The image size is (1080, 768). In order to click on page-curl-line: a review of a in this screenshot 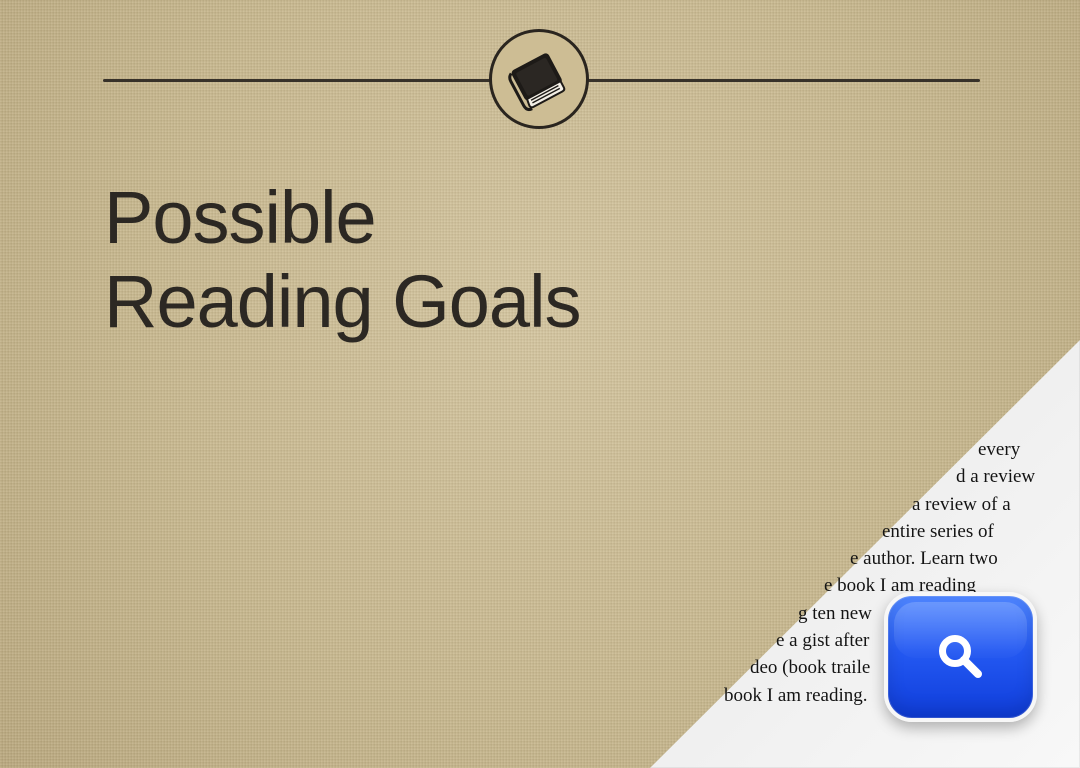, I will do `click(961, 504)`.